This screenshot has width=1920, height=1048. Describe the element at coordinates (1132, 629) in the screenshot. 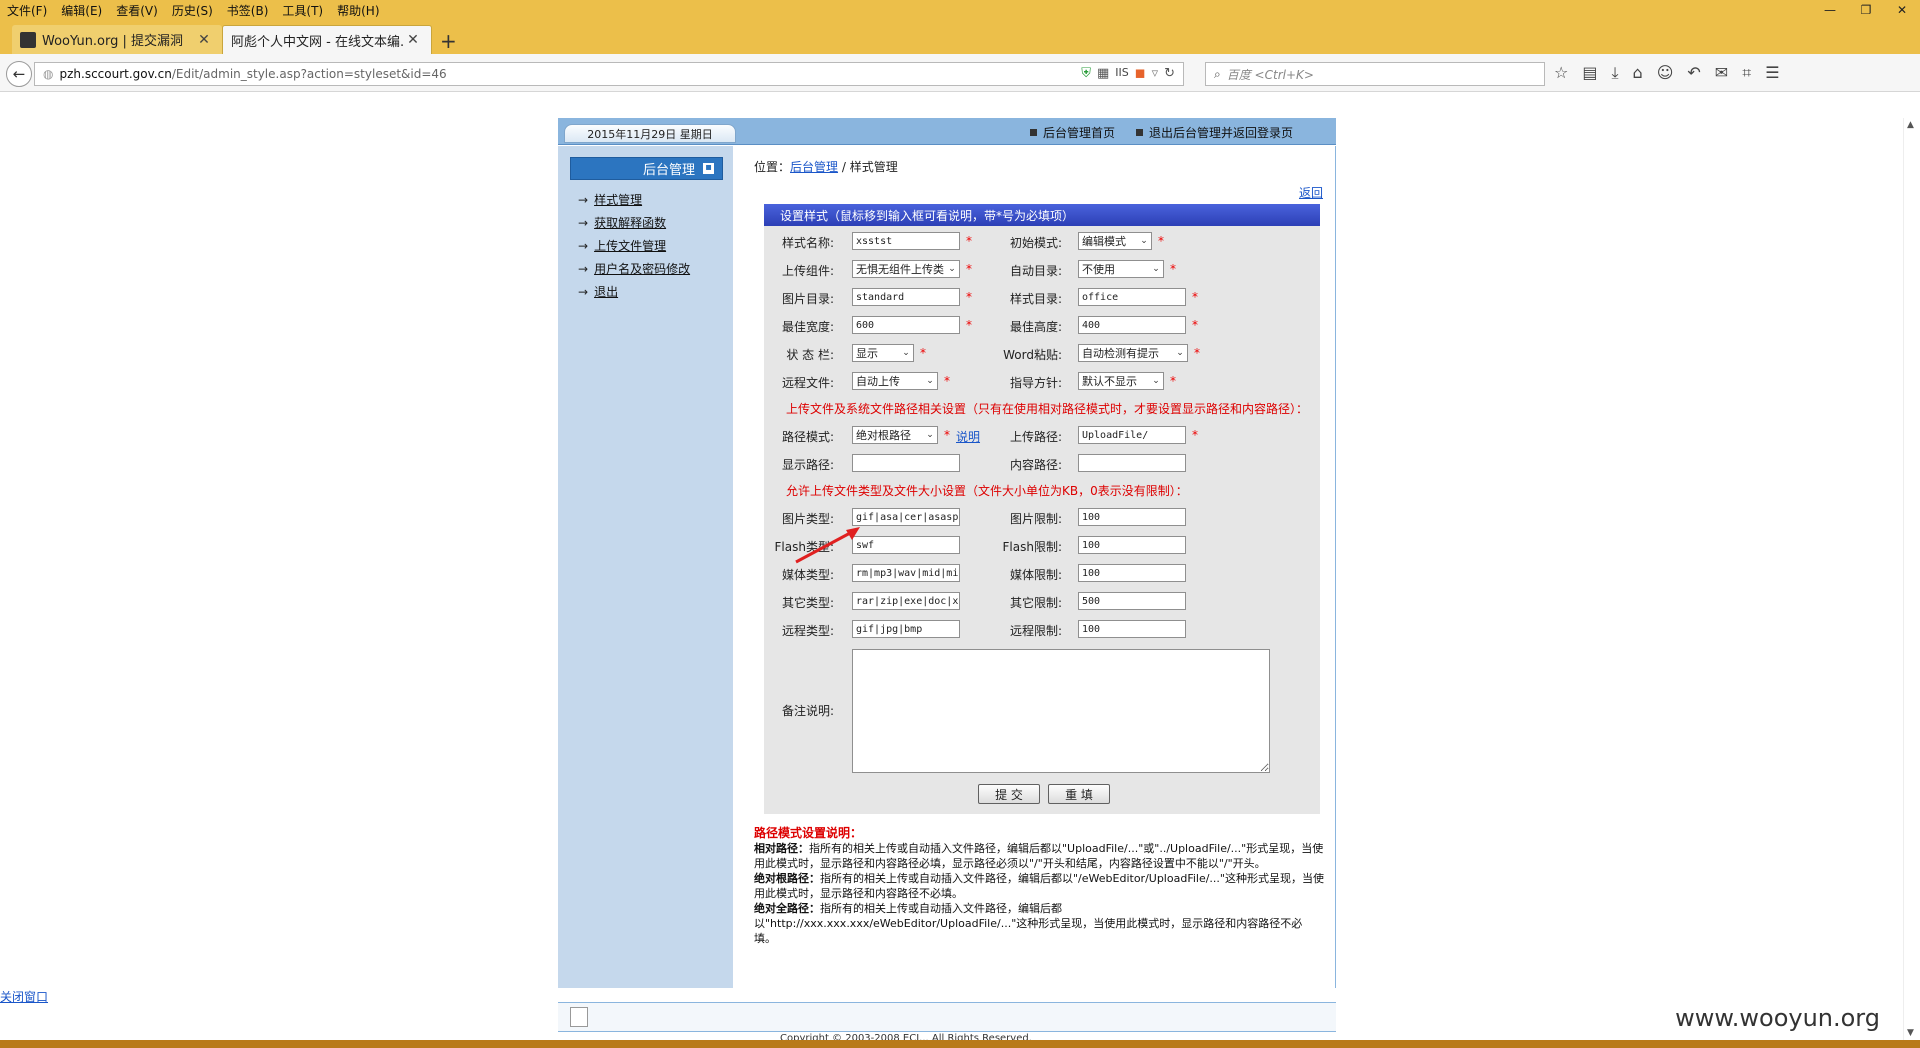

I see `remote-limit-input` at that location.